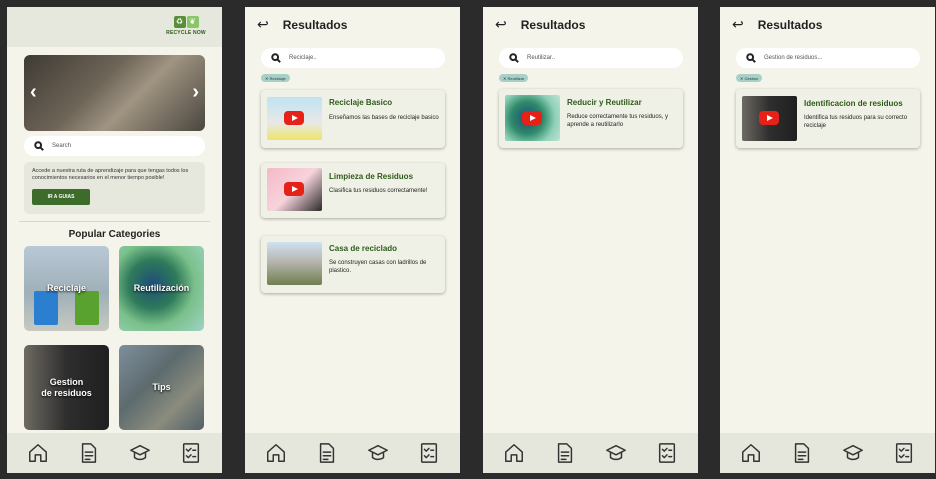 Image resolution: width=936 pixels, height=479 pixels. I want to click on filter-chip: ✕ Reciclaje, so click(275, 78).